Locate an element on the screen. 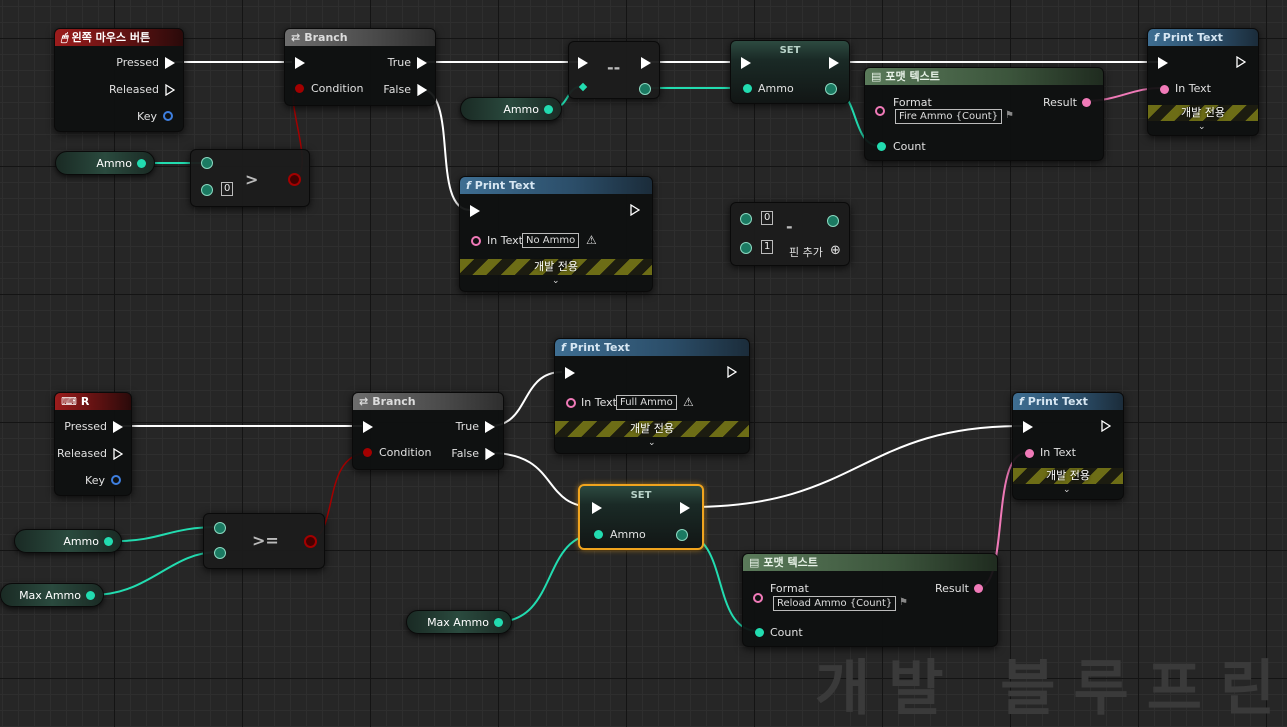  in-text-value-input: Full Ammo is located at coordinates (646, 402).